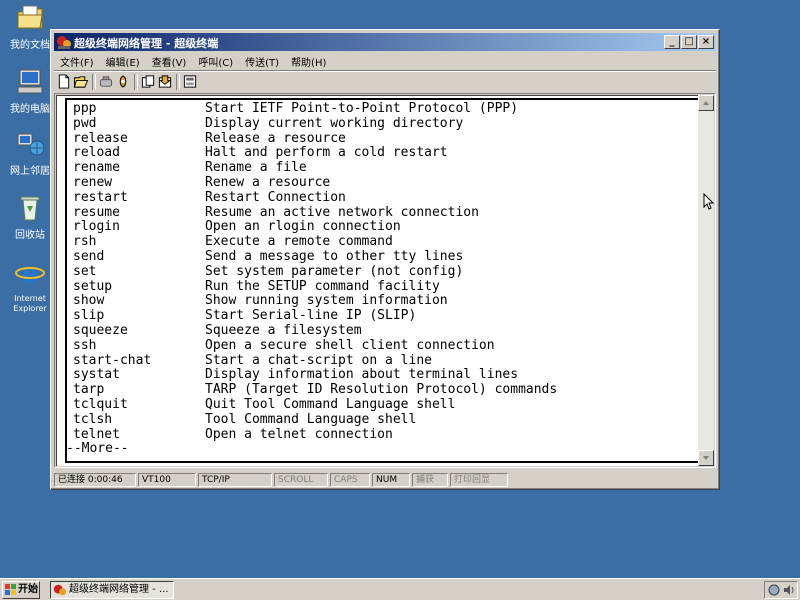 Image resolution: width=800 pixels, height=600 pixels. Describe the element at coordinates (385, 42) in the screenshot. I see `title-bar: 超级终端网络管理 - 超级终端 _ □ ×` at that location.